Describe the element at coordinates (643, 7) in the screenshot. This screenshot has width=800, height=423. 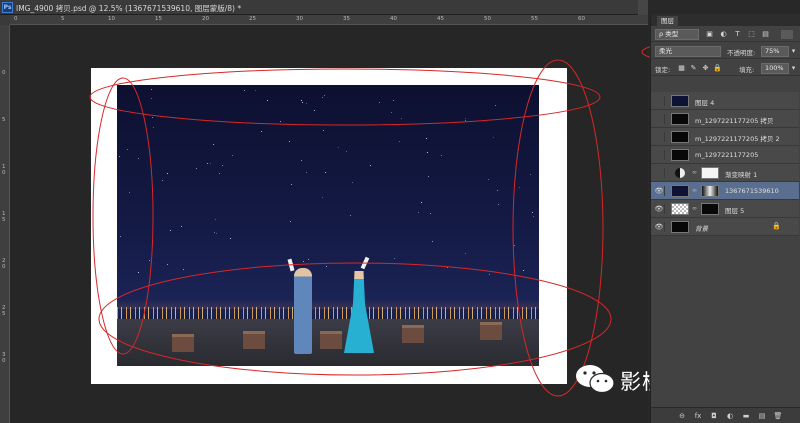
I see `tab-scroll-button` at that location.